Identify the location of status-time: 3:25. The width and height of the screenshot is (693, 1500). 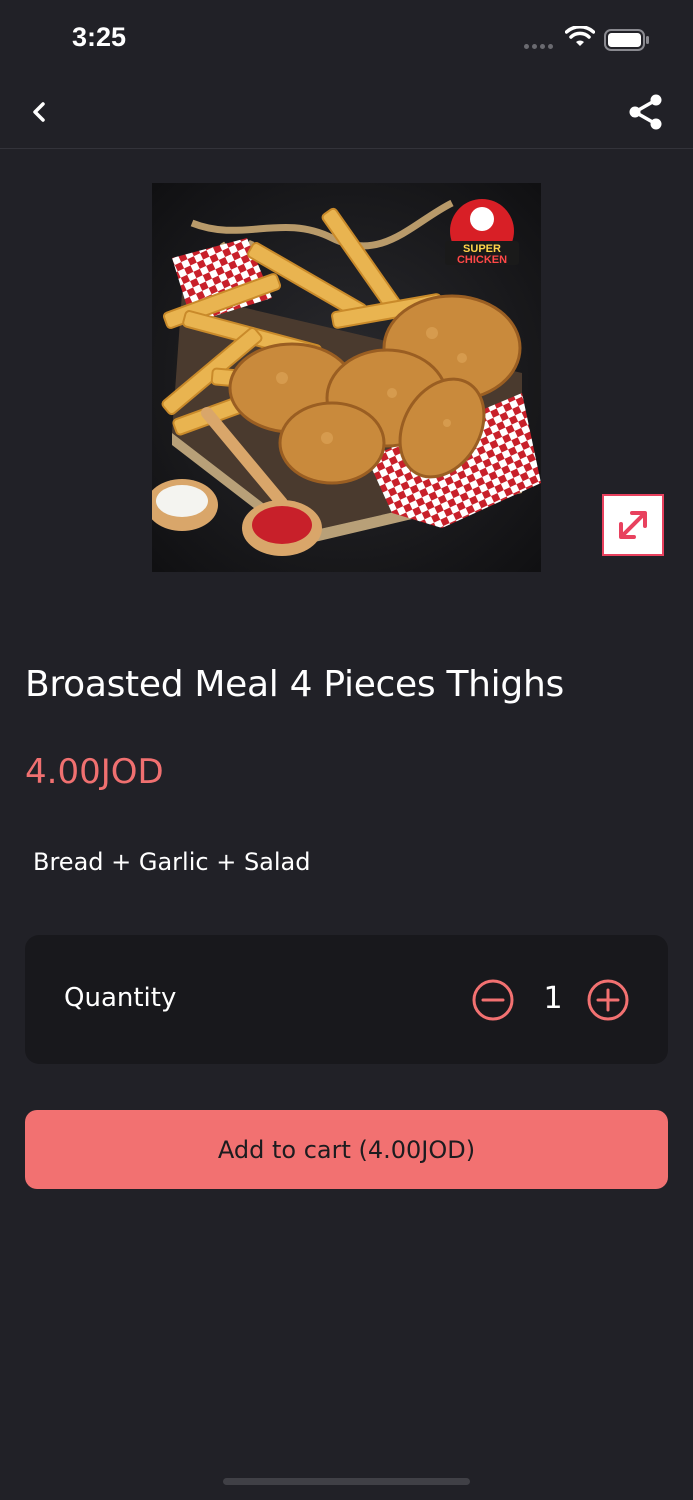
(99, 37).